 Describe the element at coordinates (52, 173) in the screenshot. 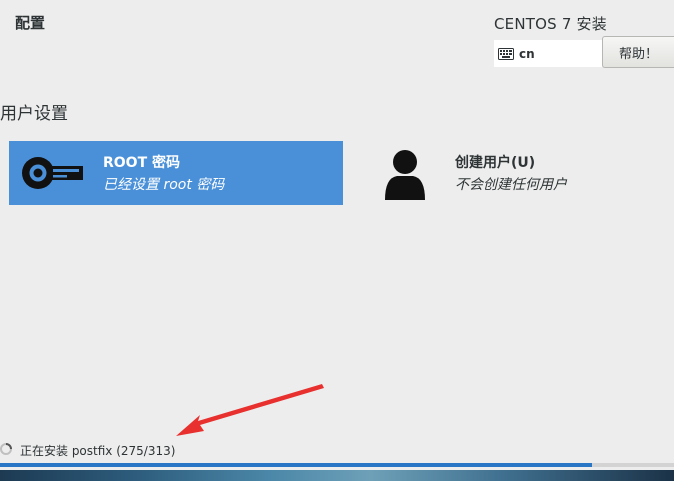

I see `key-icon` at that location.